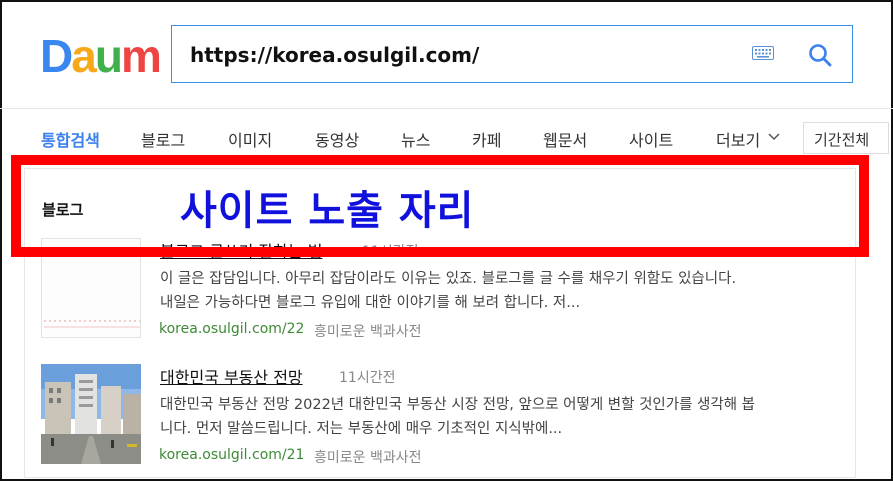 The image size is (893, 481). What do you see at coordinates (84, 56) in the screenshot?
I see `logo-letter: a` at bounding box center [84, 56].